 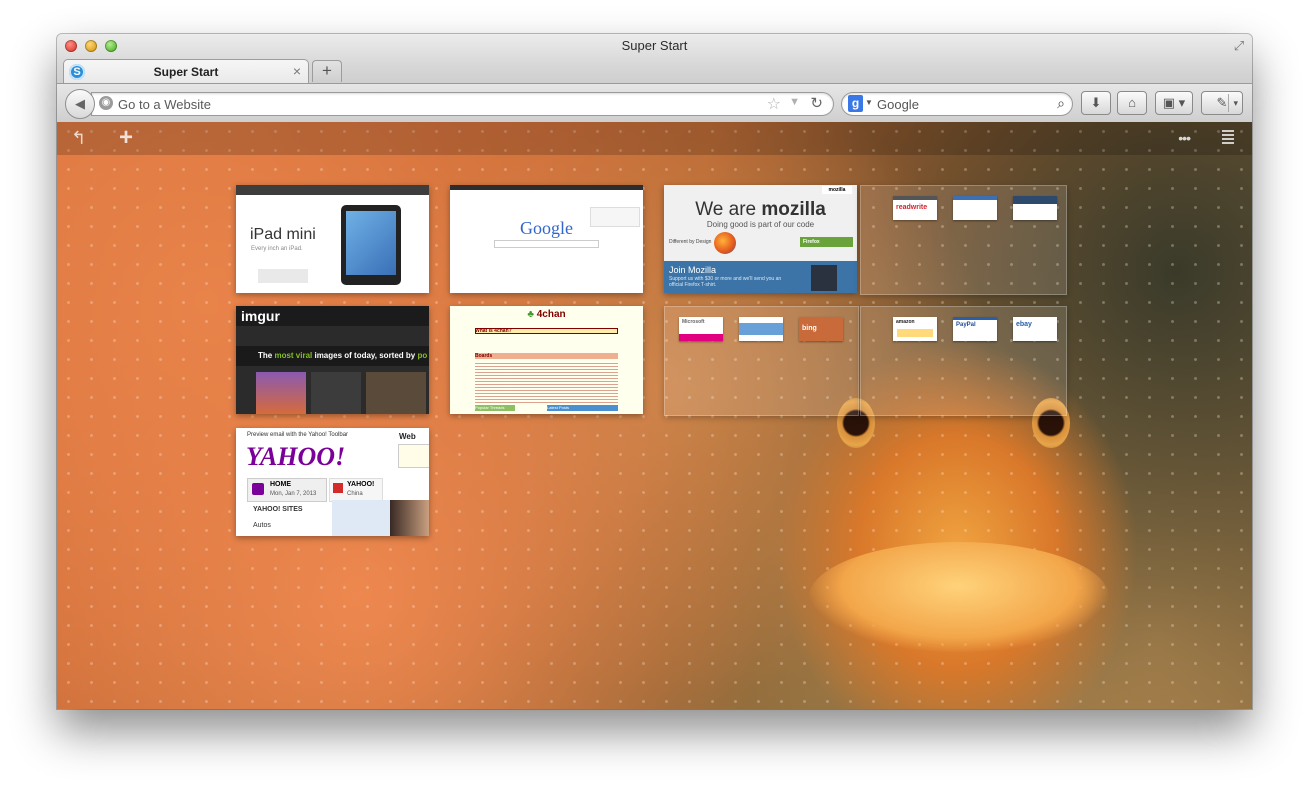 I want to click on mozilla-headline: We are mozilla, so click(x=760, y=209).